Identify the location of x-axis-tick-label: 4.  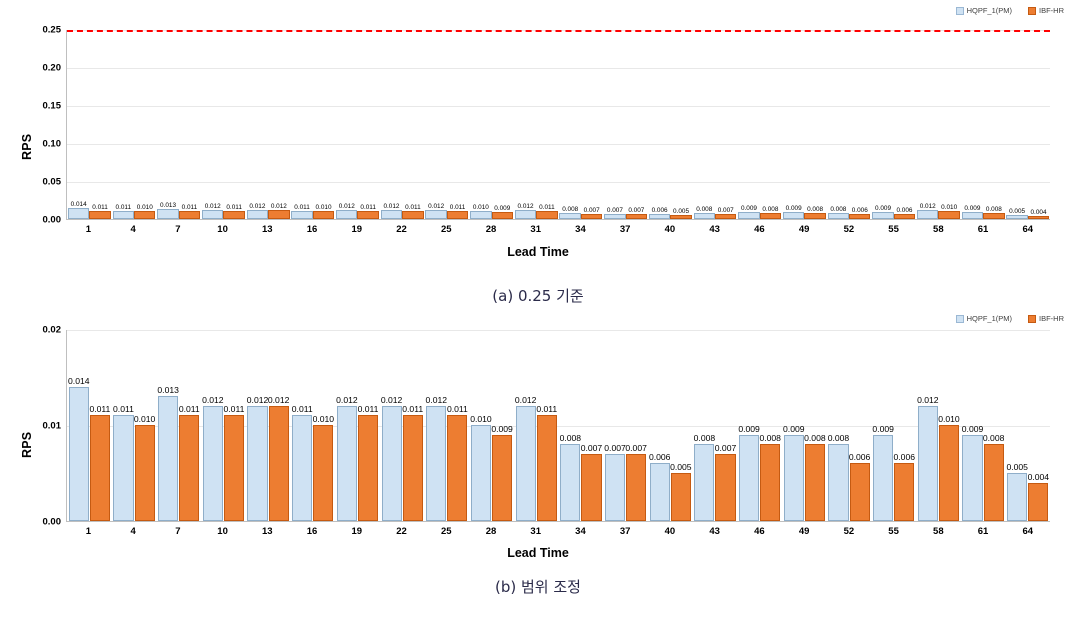
(133, 229).